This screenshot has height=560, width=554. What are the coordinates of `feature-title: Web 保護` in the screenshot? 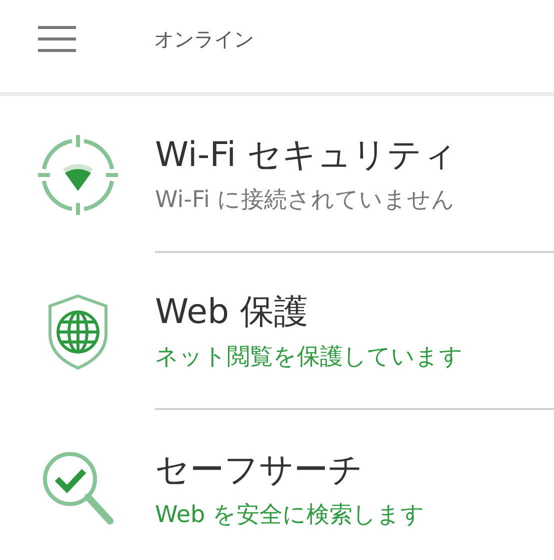 It's located at (232, 312).